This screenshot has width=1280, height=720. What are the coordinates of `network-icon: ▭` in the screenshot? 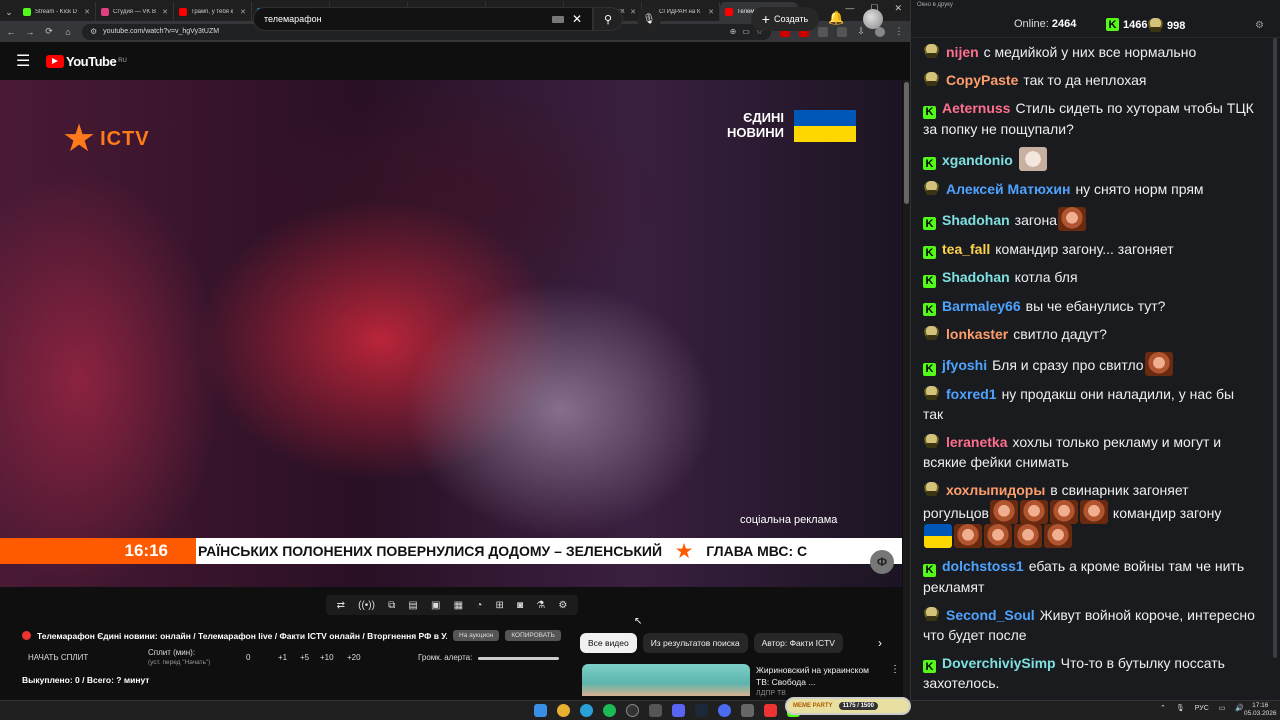 It's located at (1222, 708).